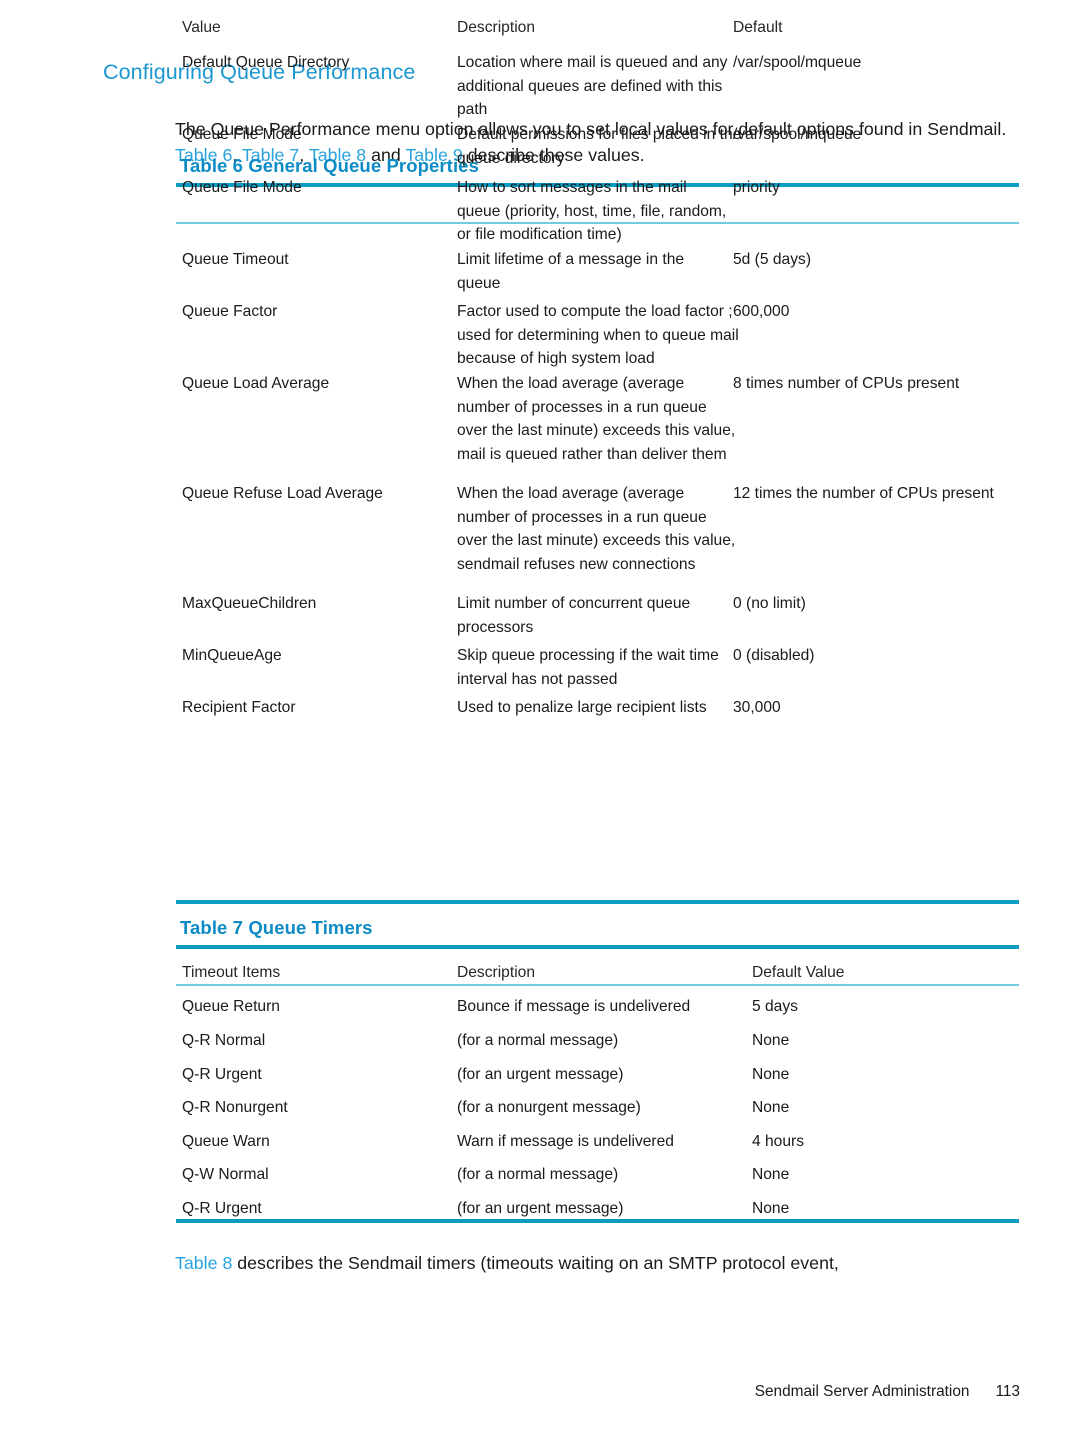 The height and width of the screenshot is (1438, 1080). What do you see at coordinates (597, 902) in the screenshot?
I see `table-6-bottom-rule` at bounding box center [597, 902].